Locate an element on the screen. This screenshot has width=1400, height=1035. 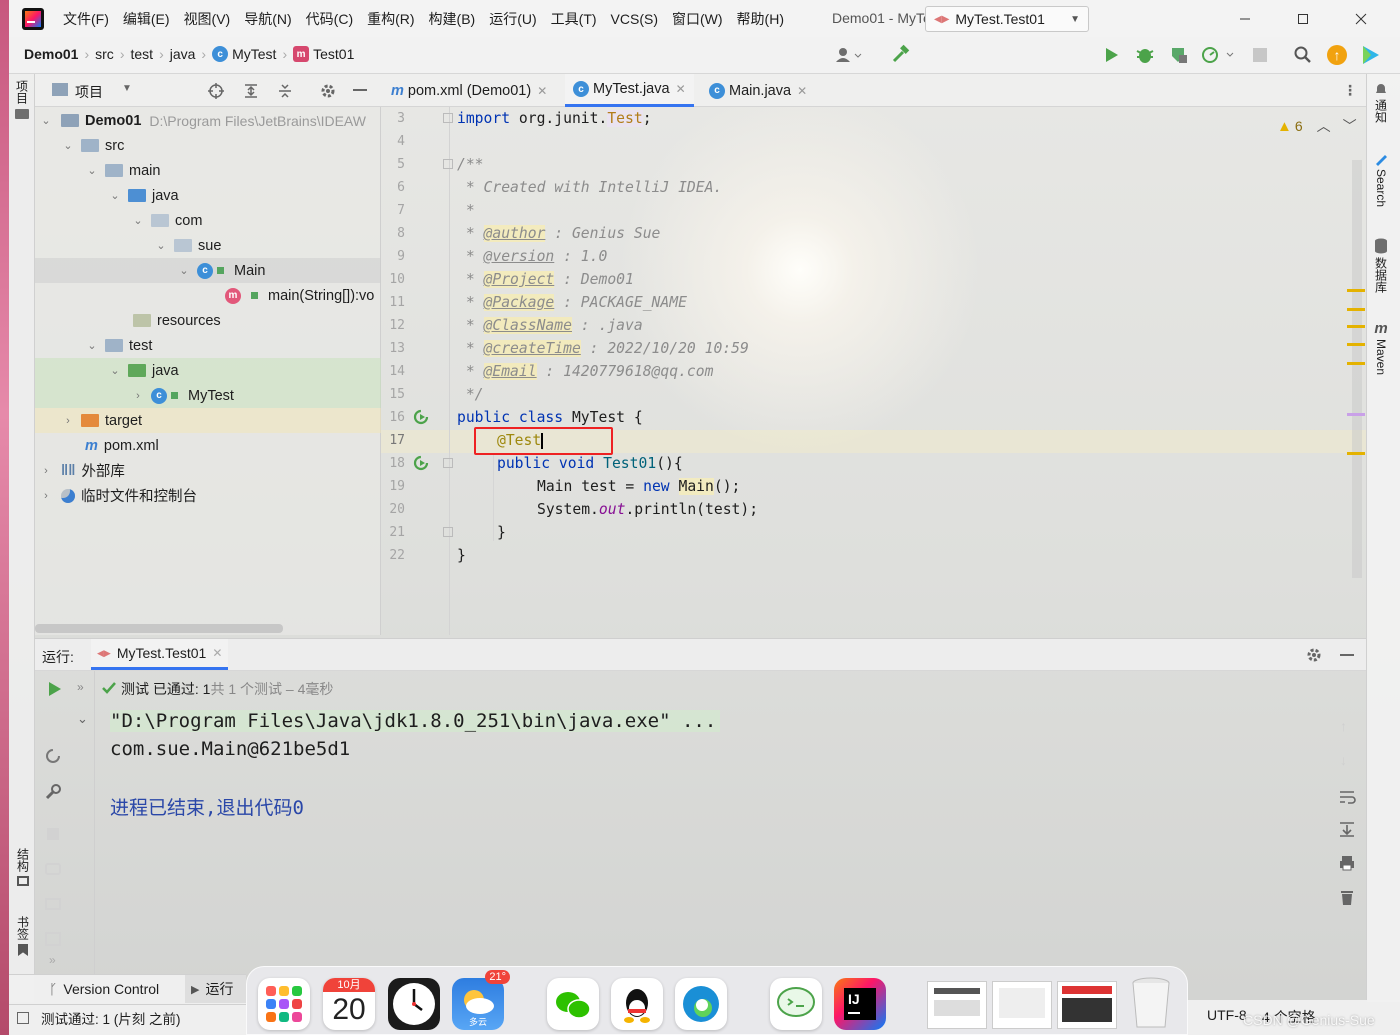
tree-node-libraries: › ǁǁ 外部库 is located at coordinates (208, 470).